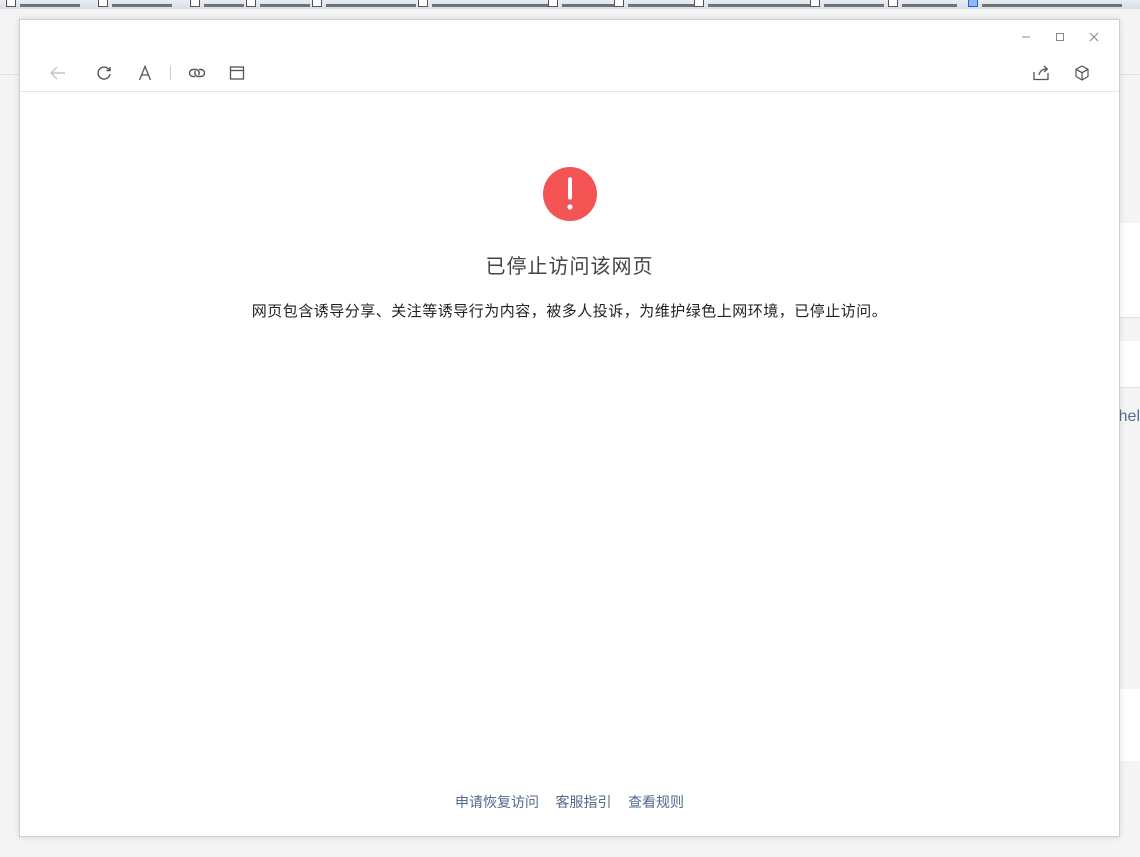  I want to click on close-icon, so click(1094, 37).